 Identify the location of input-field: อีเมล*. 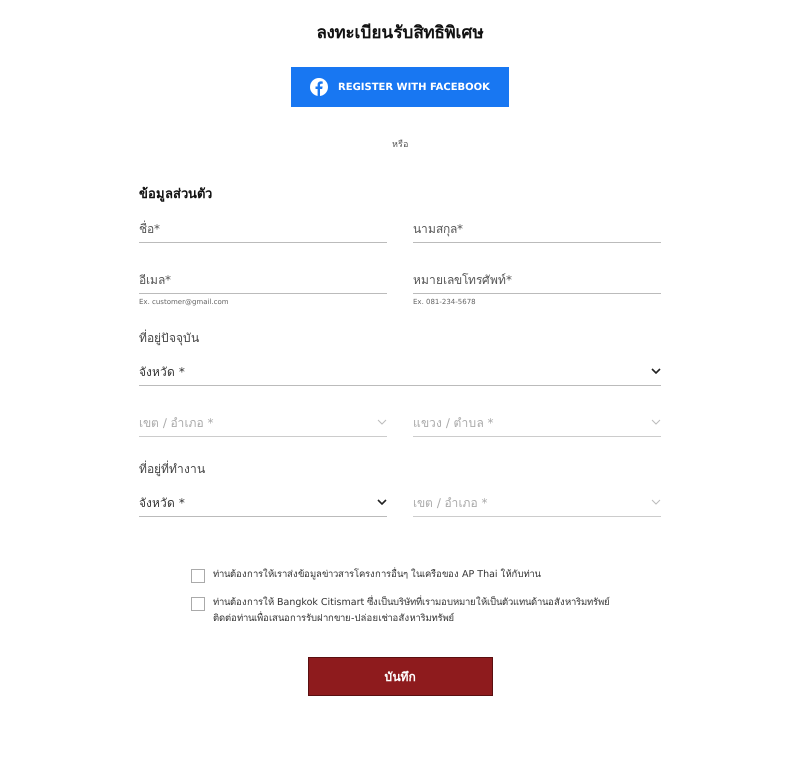
(263, 279).